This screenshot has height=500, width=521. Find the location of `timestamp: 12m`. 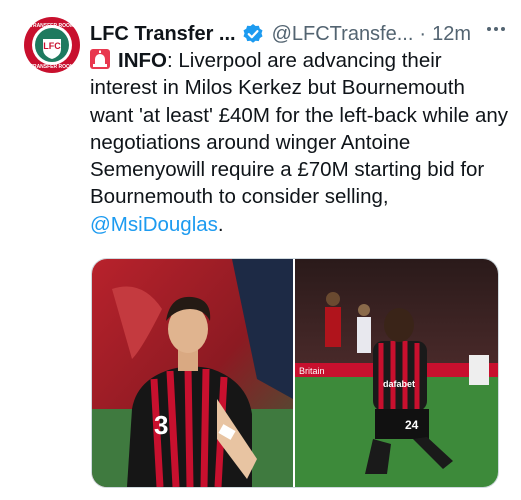

timestamp: 12m is located at coordinates (451, 34).